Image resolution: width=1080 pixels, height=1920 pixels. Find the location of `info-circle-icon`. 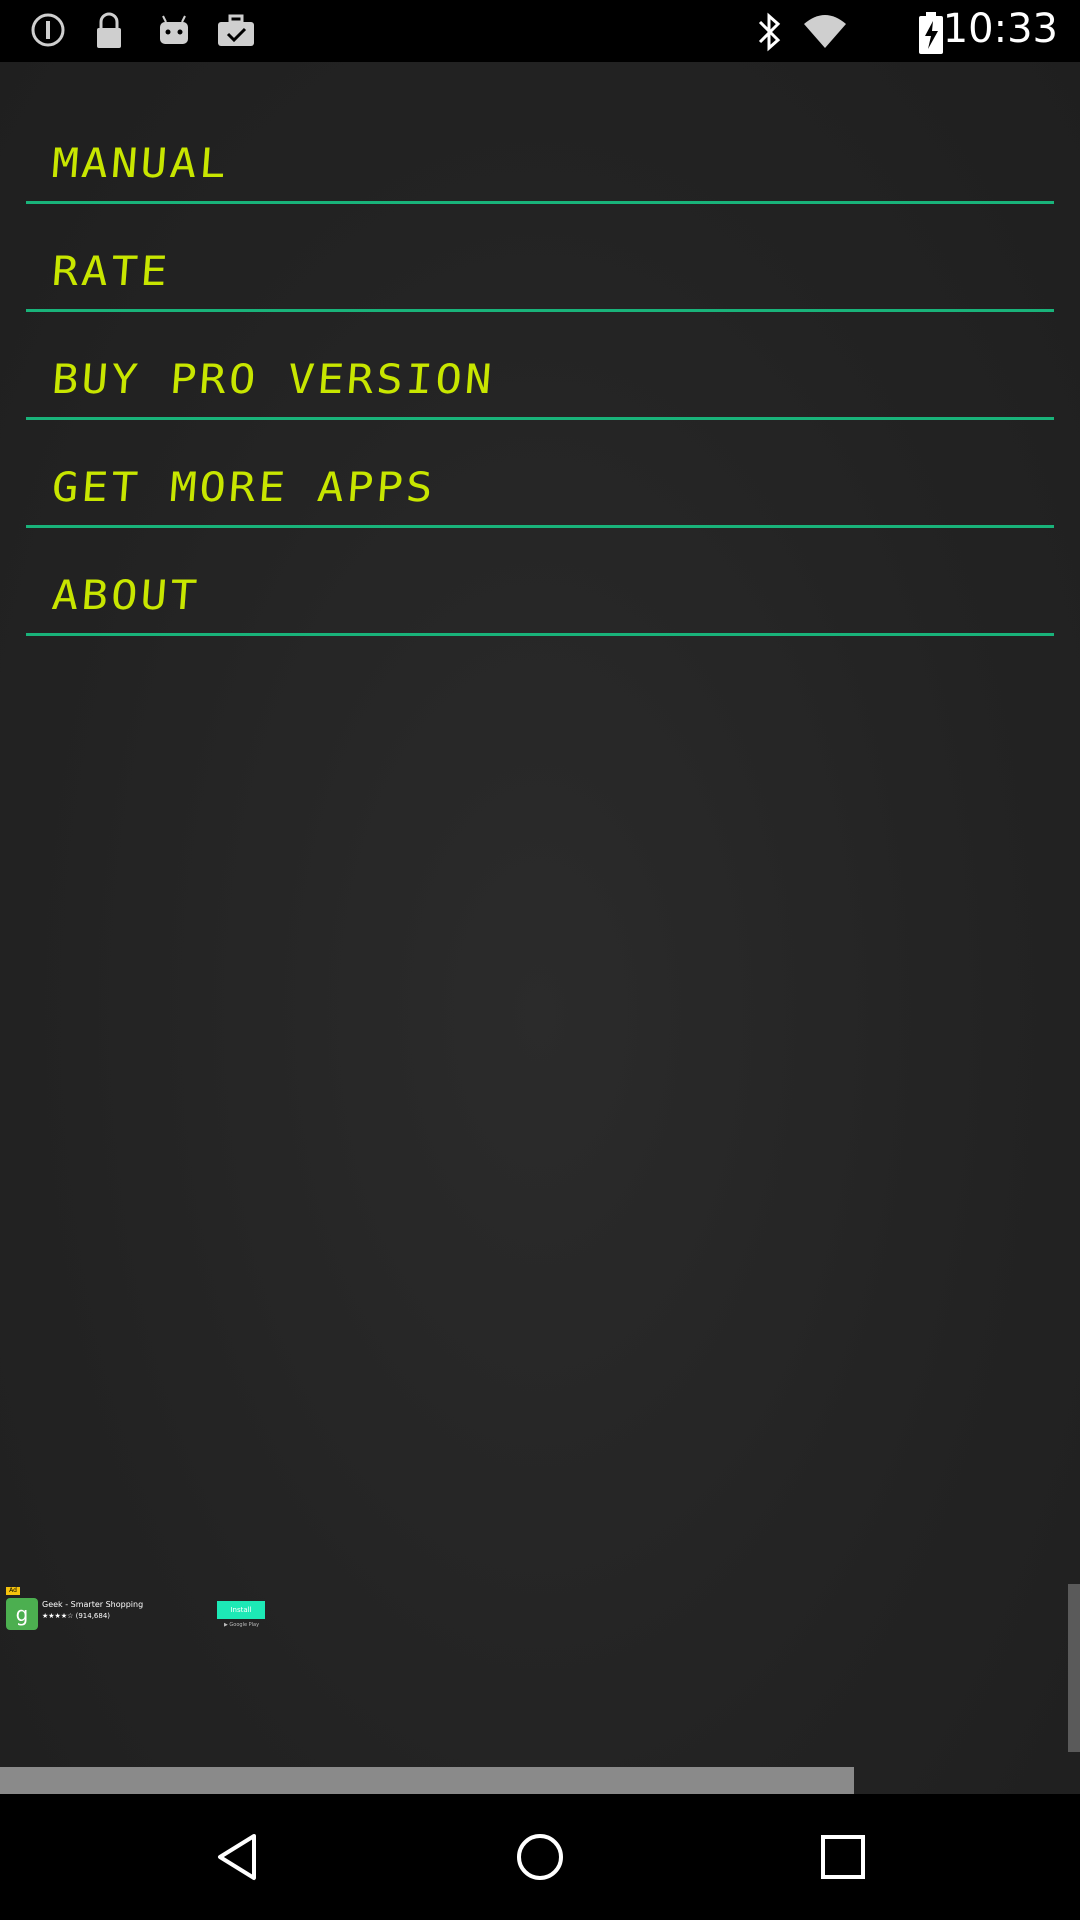

info-circle-icon is located at coordinates (48, 30).